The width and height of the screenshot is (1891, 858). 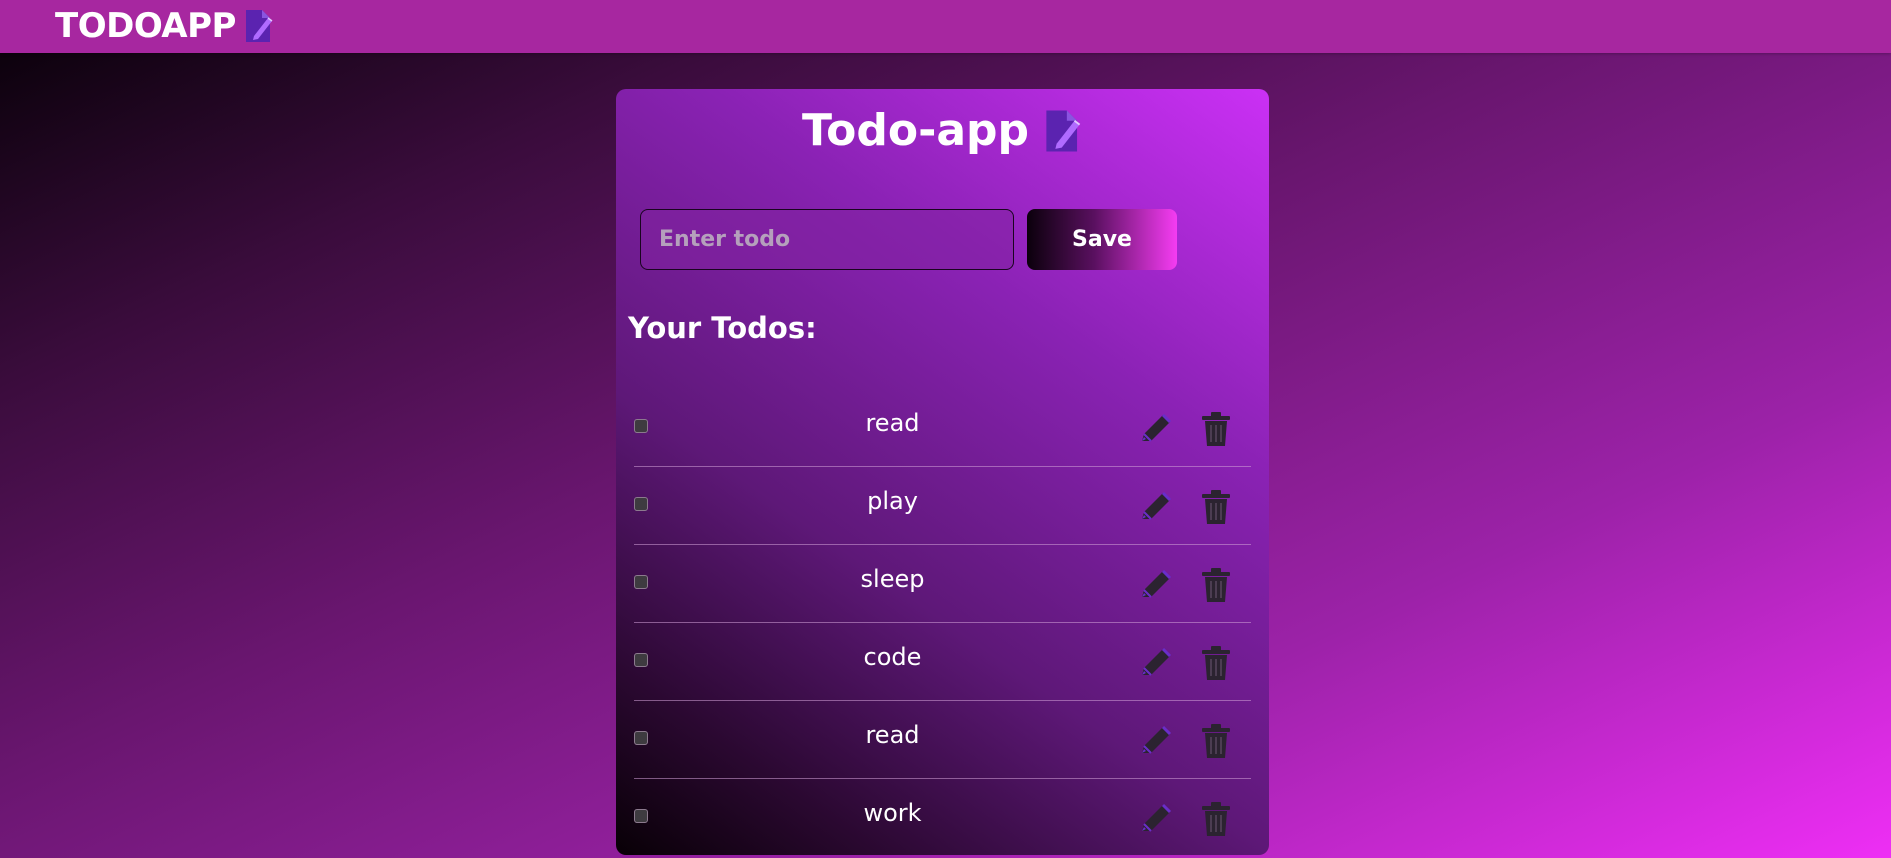 I want to click on brand: TODOAPP, so click(x=164, y=26).